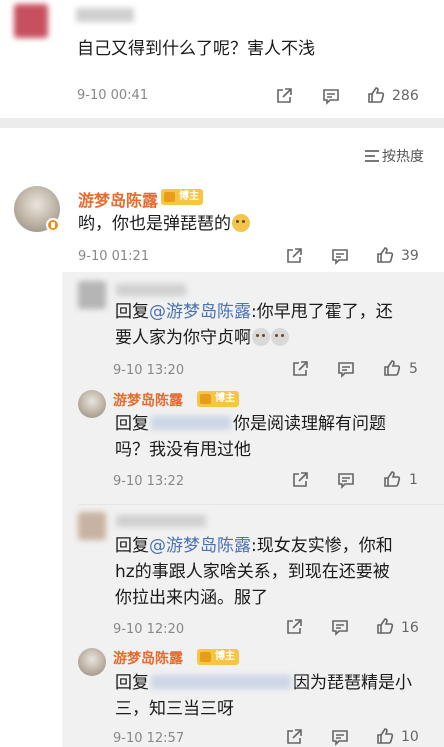 The image size is (444, 747). What do you see at coordinates (413, 369) in the screenshot?
I see `like-count: 5` at bounding box center [413, 369].